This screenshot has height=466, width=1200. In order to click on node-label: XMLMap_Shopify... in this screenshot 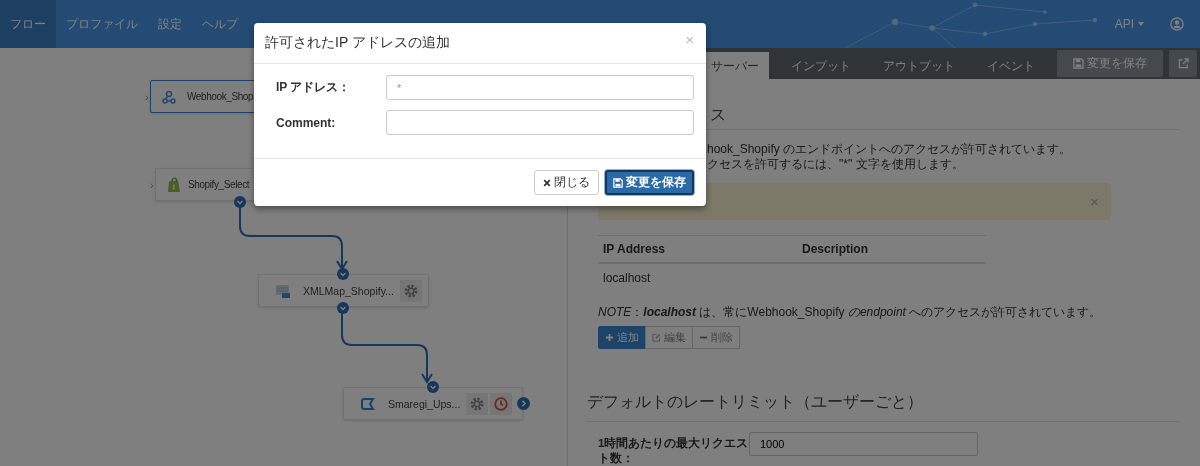, I will do `click(348, 290)`.